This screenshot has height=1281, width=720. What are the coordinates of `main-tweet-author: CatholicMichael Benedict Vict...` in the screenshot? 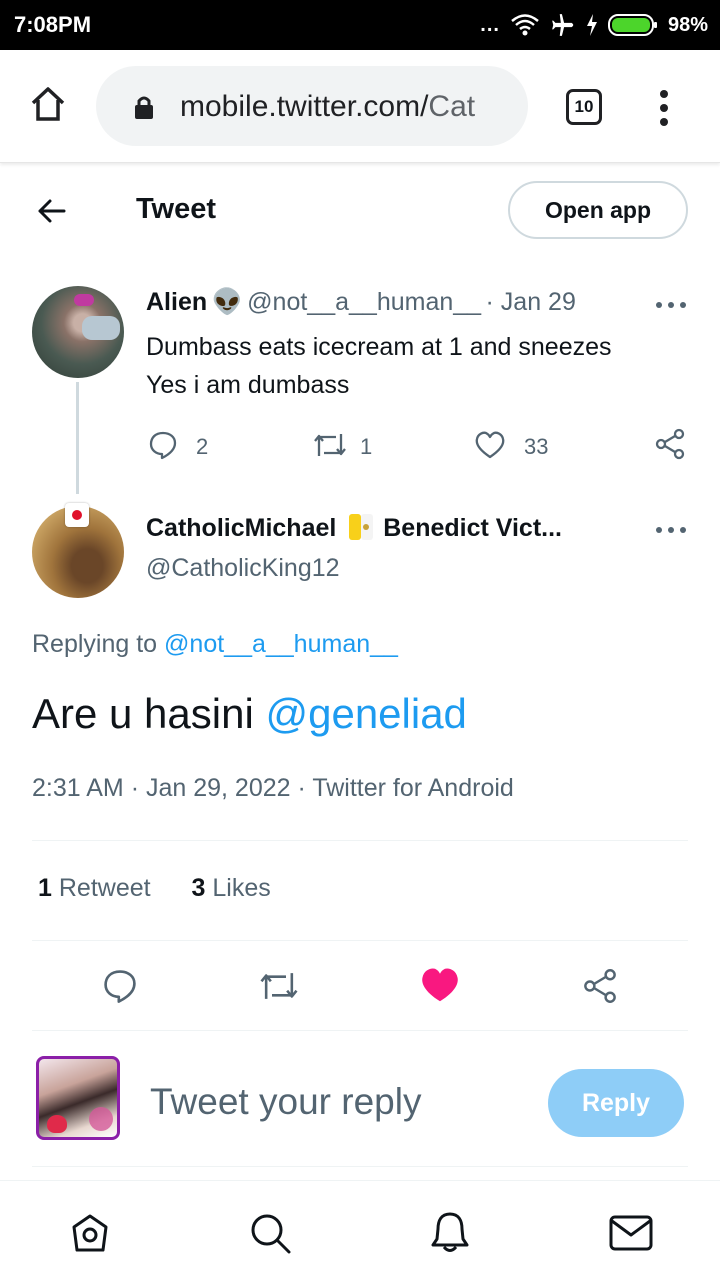 It's located at (354, 528).